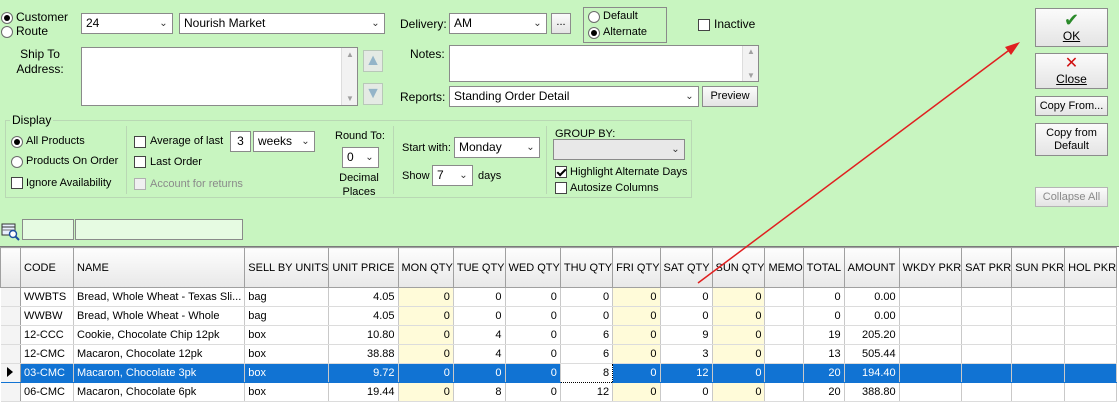 Image resolution: width=1119 pixels, height=403 pixels. I want to click on round-to-select: 0 ⌄, so click(360, 157).